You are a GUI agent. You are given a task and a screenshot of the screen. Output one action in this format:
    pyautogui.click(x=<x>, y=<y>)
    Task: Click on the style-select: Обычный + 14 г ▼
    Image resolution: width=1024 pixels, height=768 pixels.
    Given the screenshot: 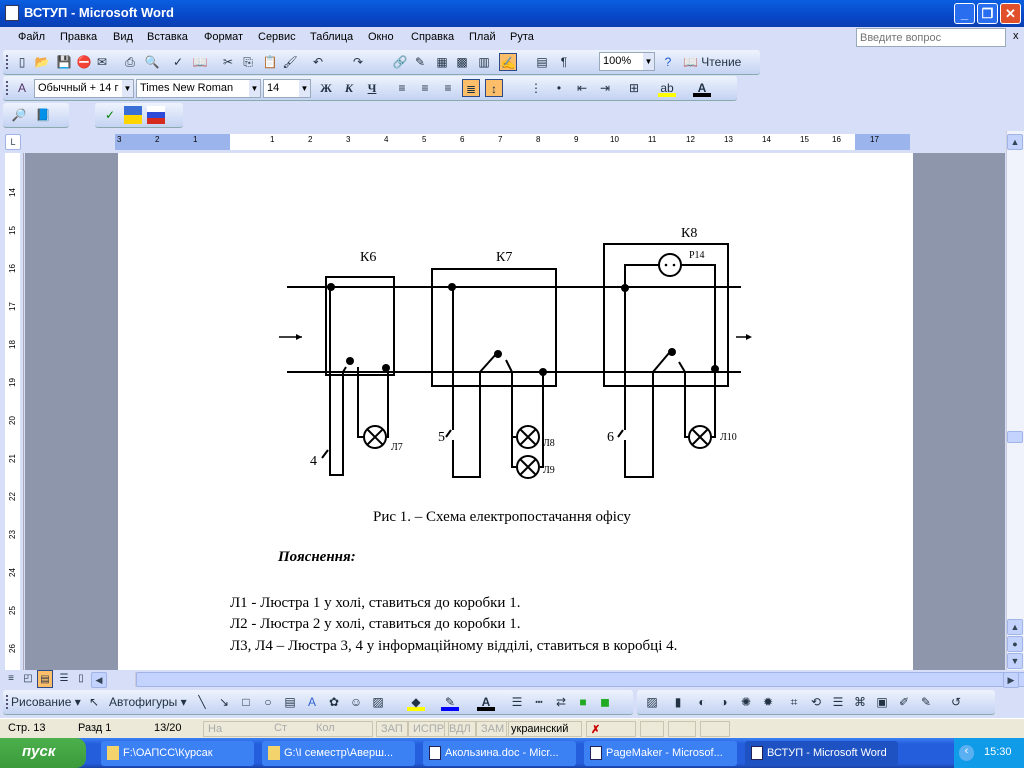 What is the action you would take?
    pyautogui.click(x=84, y=88)
    